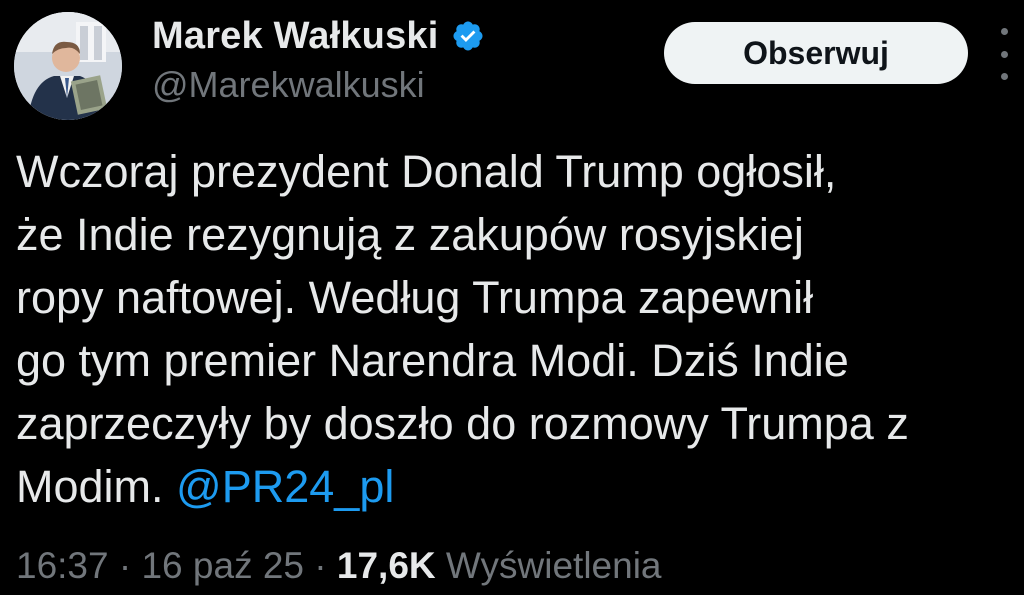 This screenshot has width=1024, height=595. I want to click on tweet-text-line: ropy naftowej. Według Trumpa zapewnił, so click(415, 297).